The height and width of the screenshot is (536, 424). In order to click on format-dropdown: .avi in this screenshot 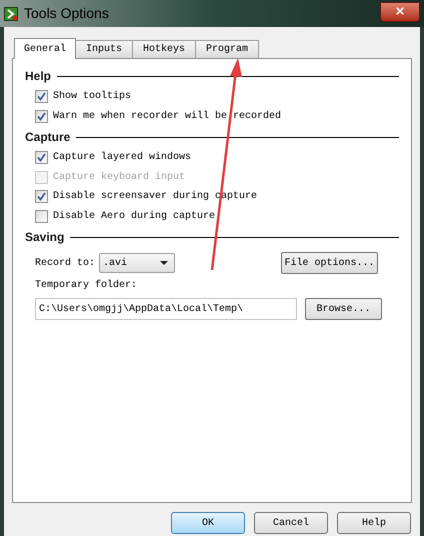, I will do `click(137, 263)`.